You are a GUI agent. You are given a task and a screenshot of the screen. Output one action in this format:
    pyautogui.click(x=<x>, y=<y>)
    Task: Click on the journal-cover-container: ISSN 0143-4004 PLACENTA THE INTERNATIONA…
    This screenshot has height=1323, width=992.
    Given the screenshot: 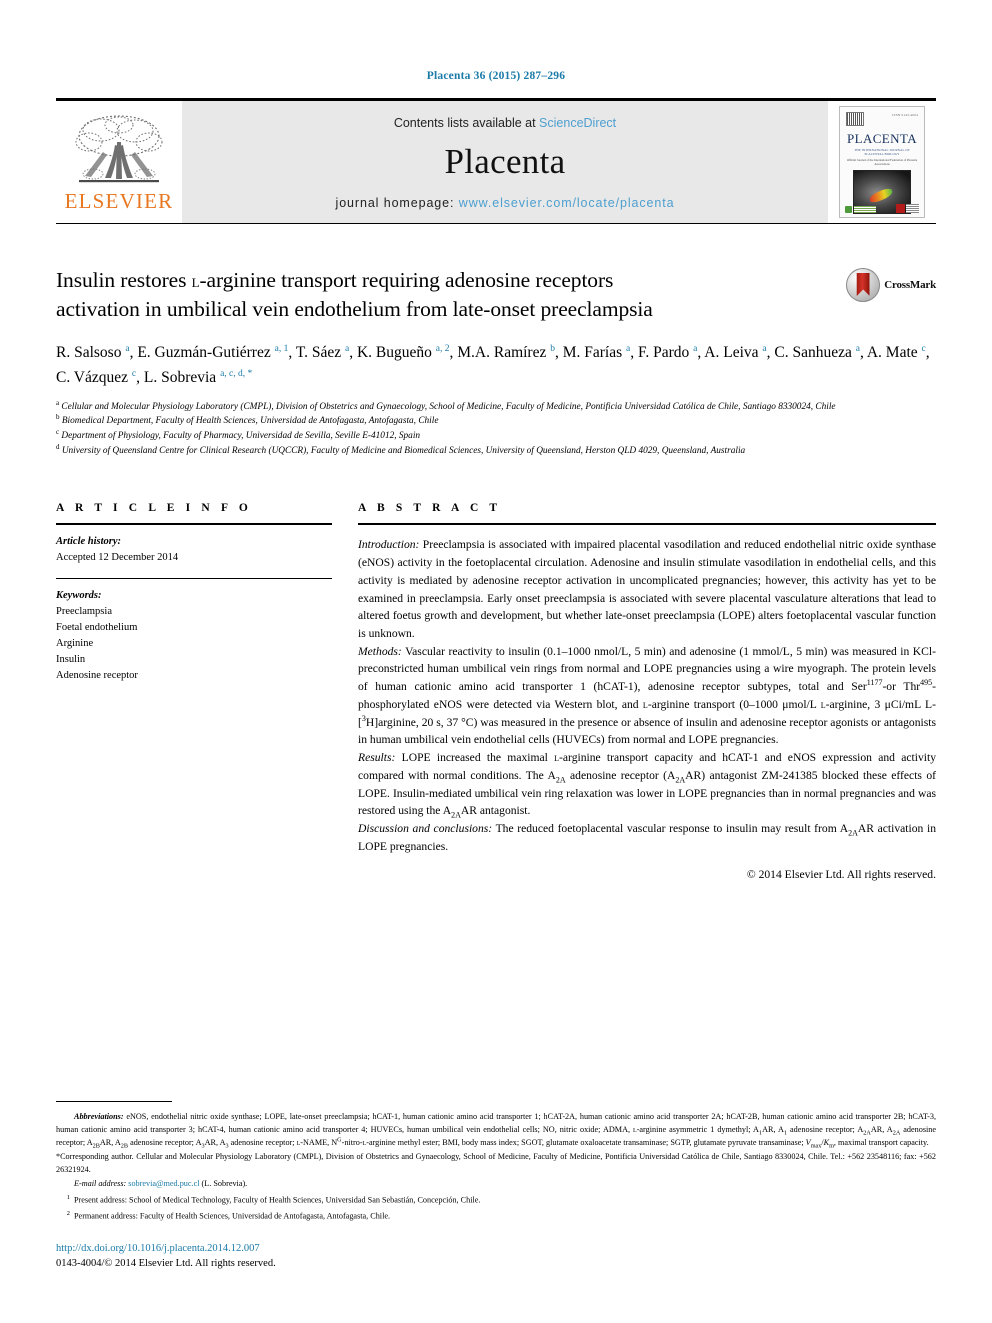 What is the action you would take?
    pyautogui.click(x=882, y=162)
    